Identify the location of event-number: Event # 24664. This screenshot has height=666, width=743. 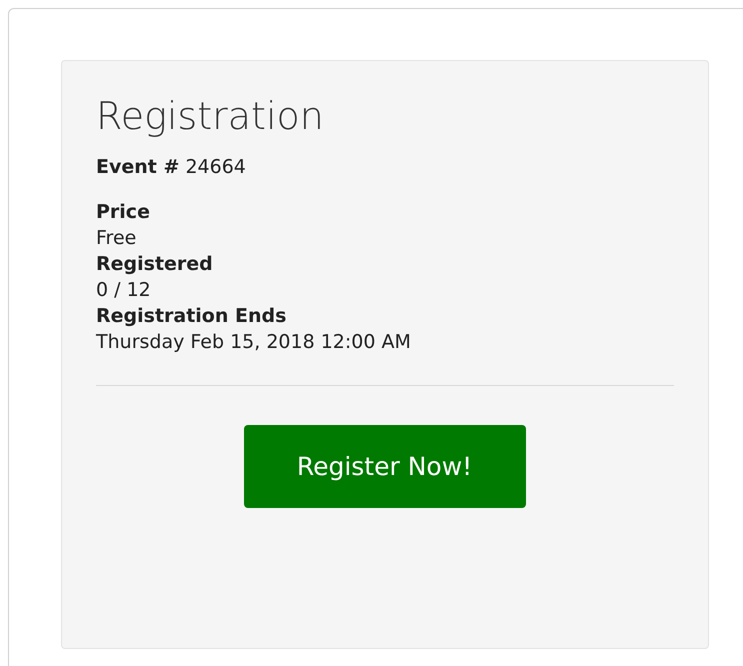
(171, 167).